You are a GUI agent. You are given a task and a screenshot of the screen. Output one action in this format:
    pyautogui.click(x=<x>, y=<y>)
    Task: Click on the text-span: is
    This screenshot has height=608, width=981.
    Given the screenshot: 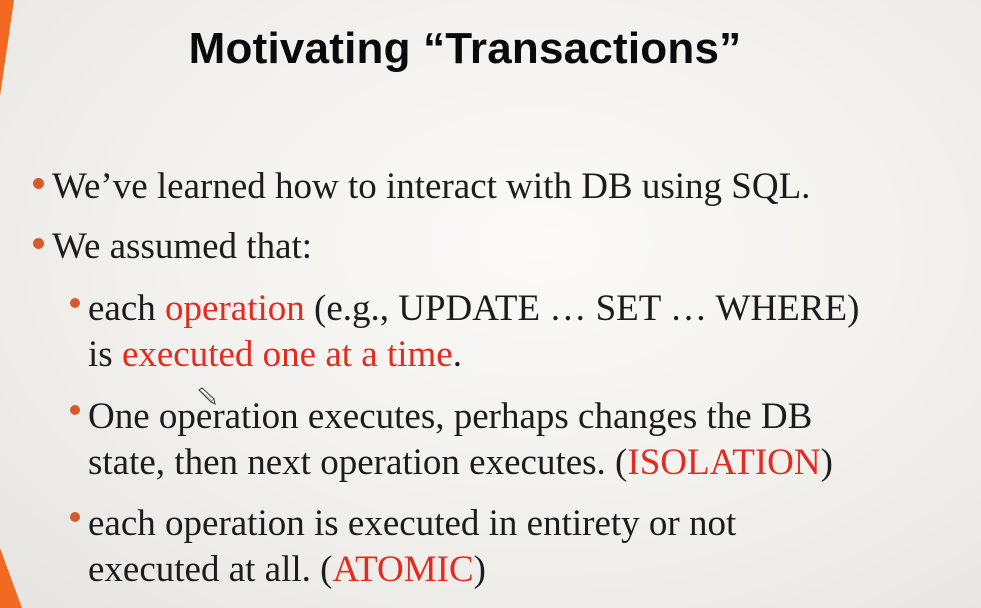 What is the action you would take?
    pyautogui.click(x=105, y=354)
    